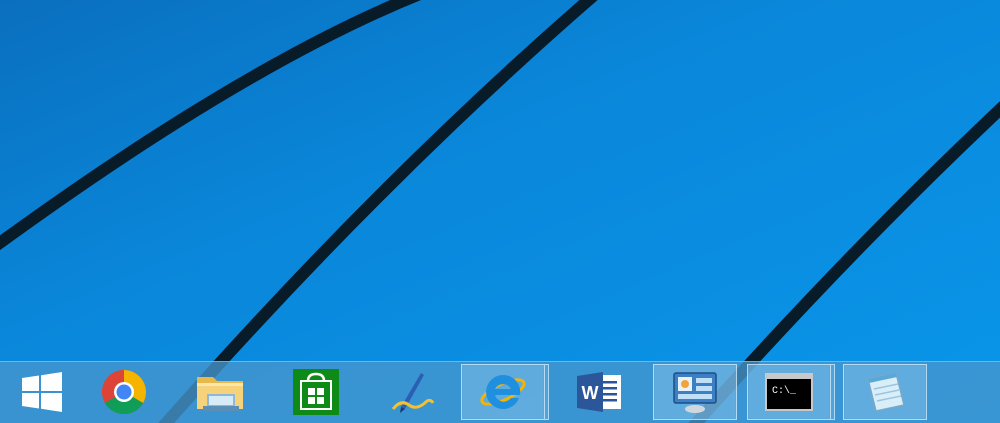 The width and height of the screenshot is (1000, 423). I want to click on store-button, so click(316, 392).